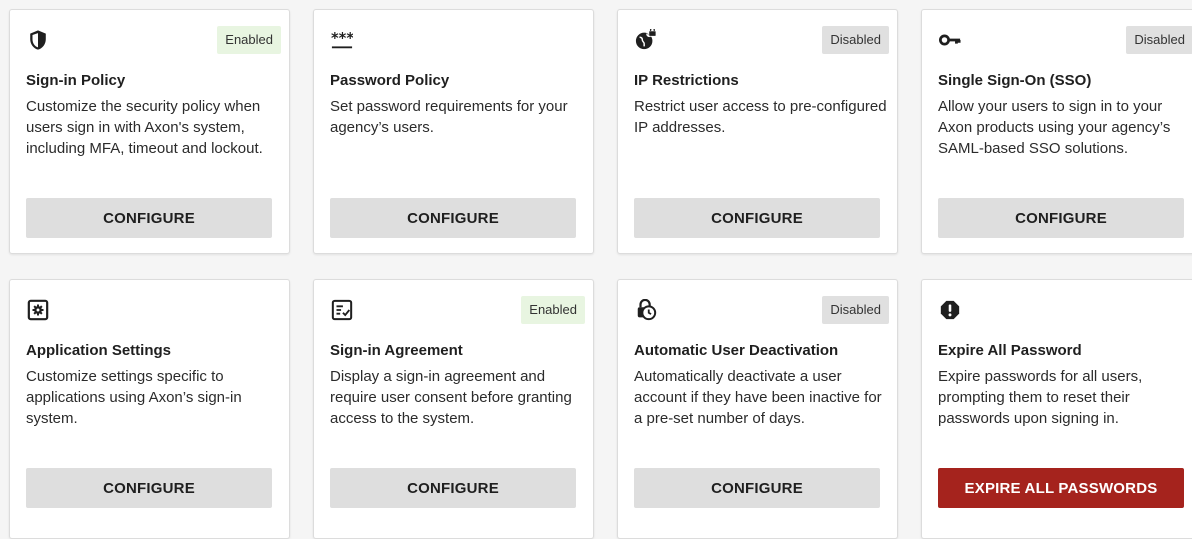 This screenshot has width=1192, height=539. I want to click on card-title: Single Sign-On (SSO), so click(1015, 80).